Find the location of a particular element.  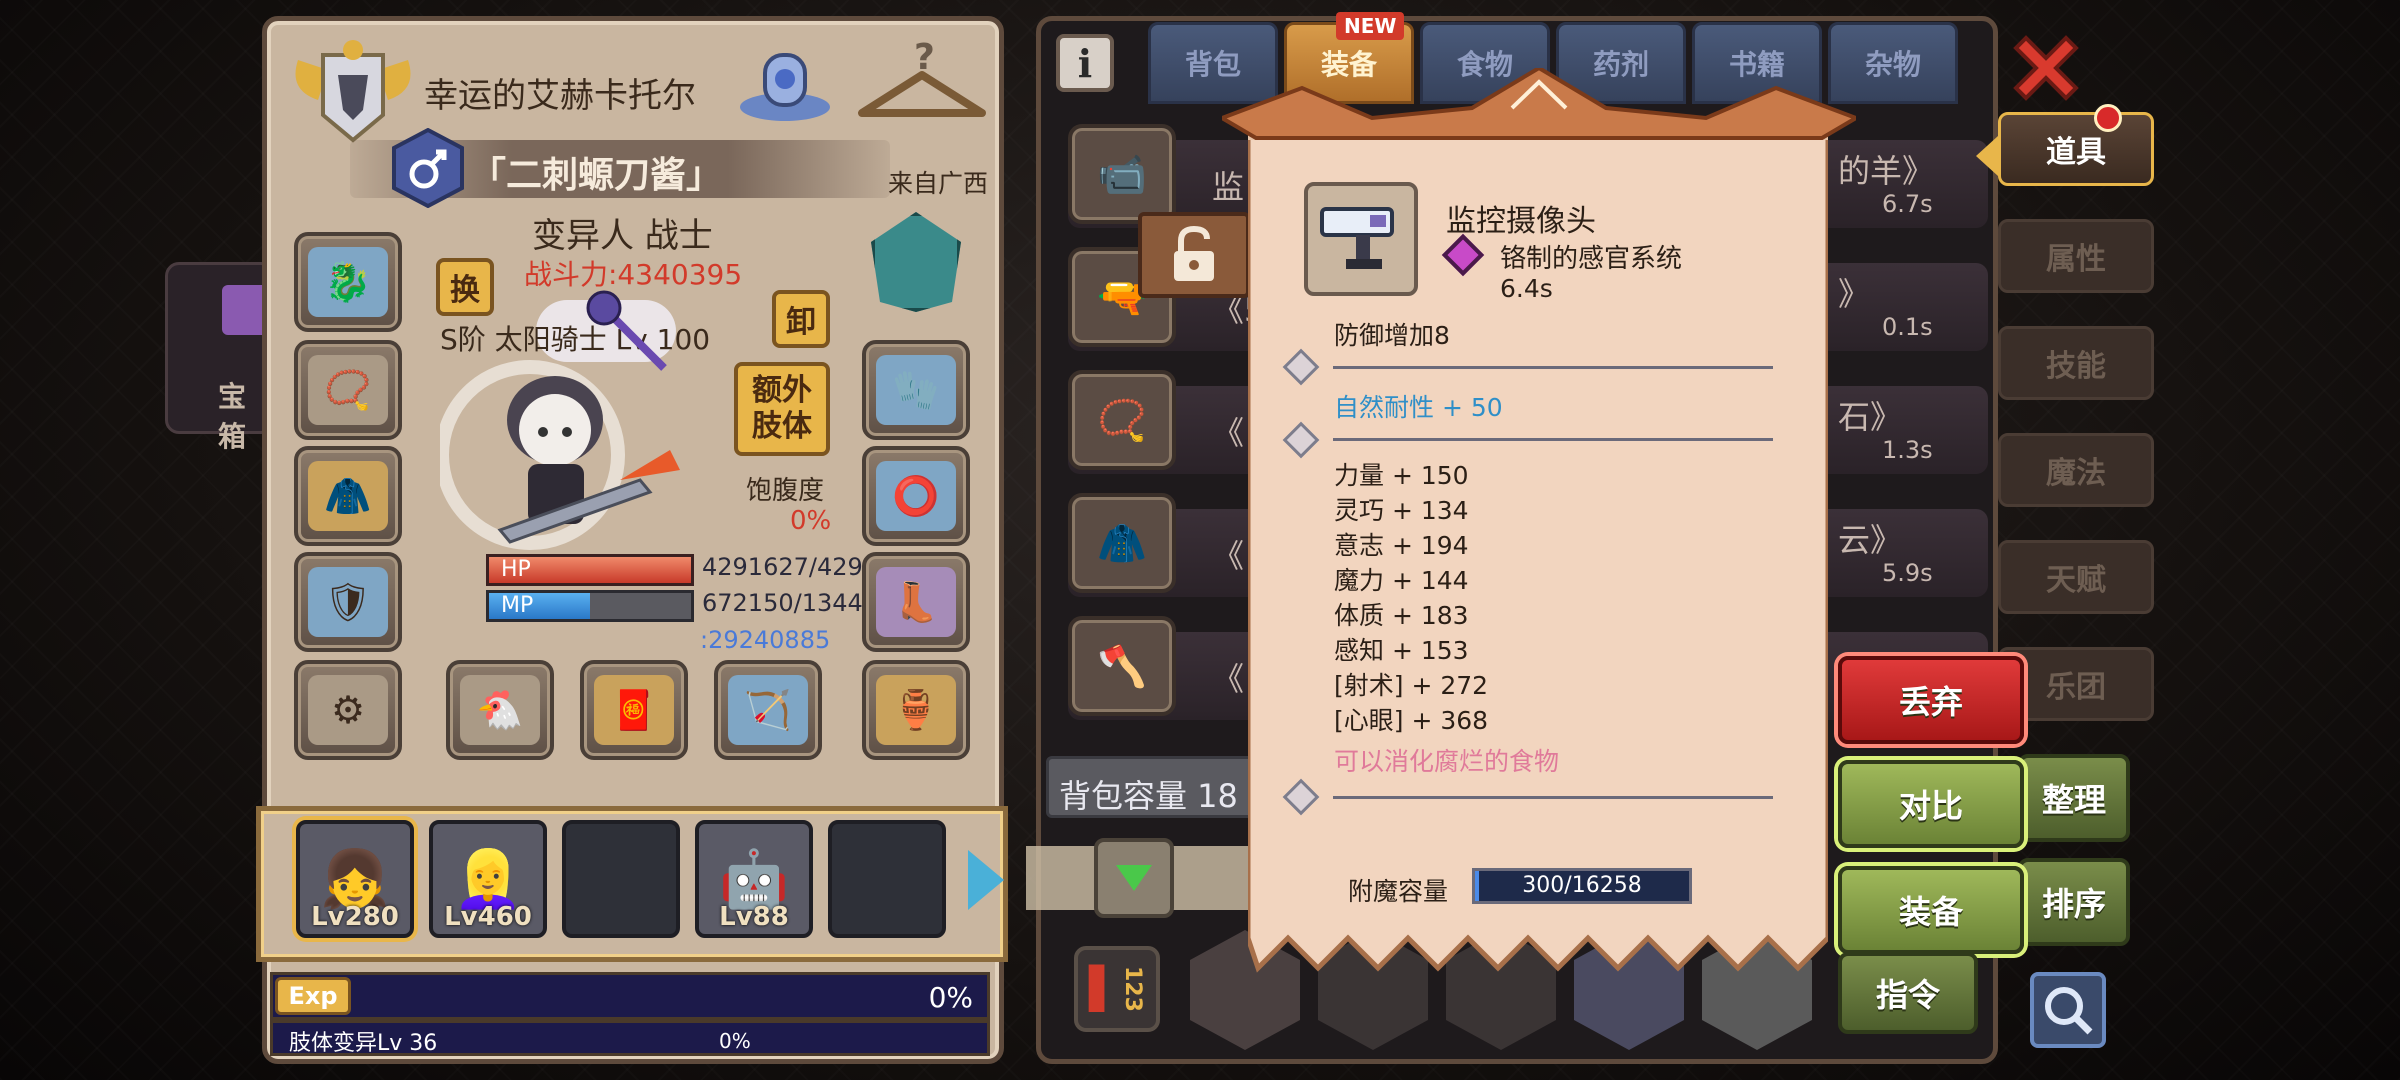

equip-slot-charm: 🧧 is located at coordinates (634, 710).